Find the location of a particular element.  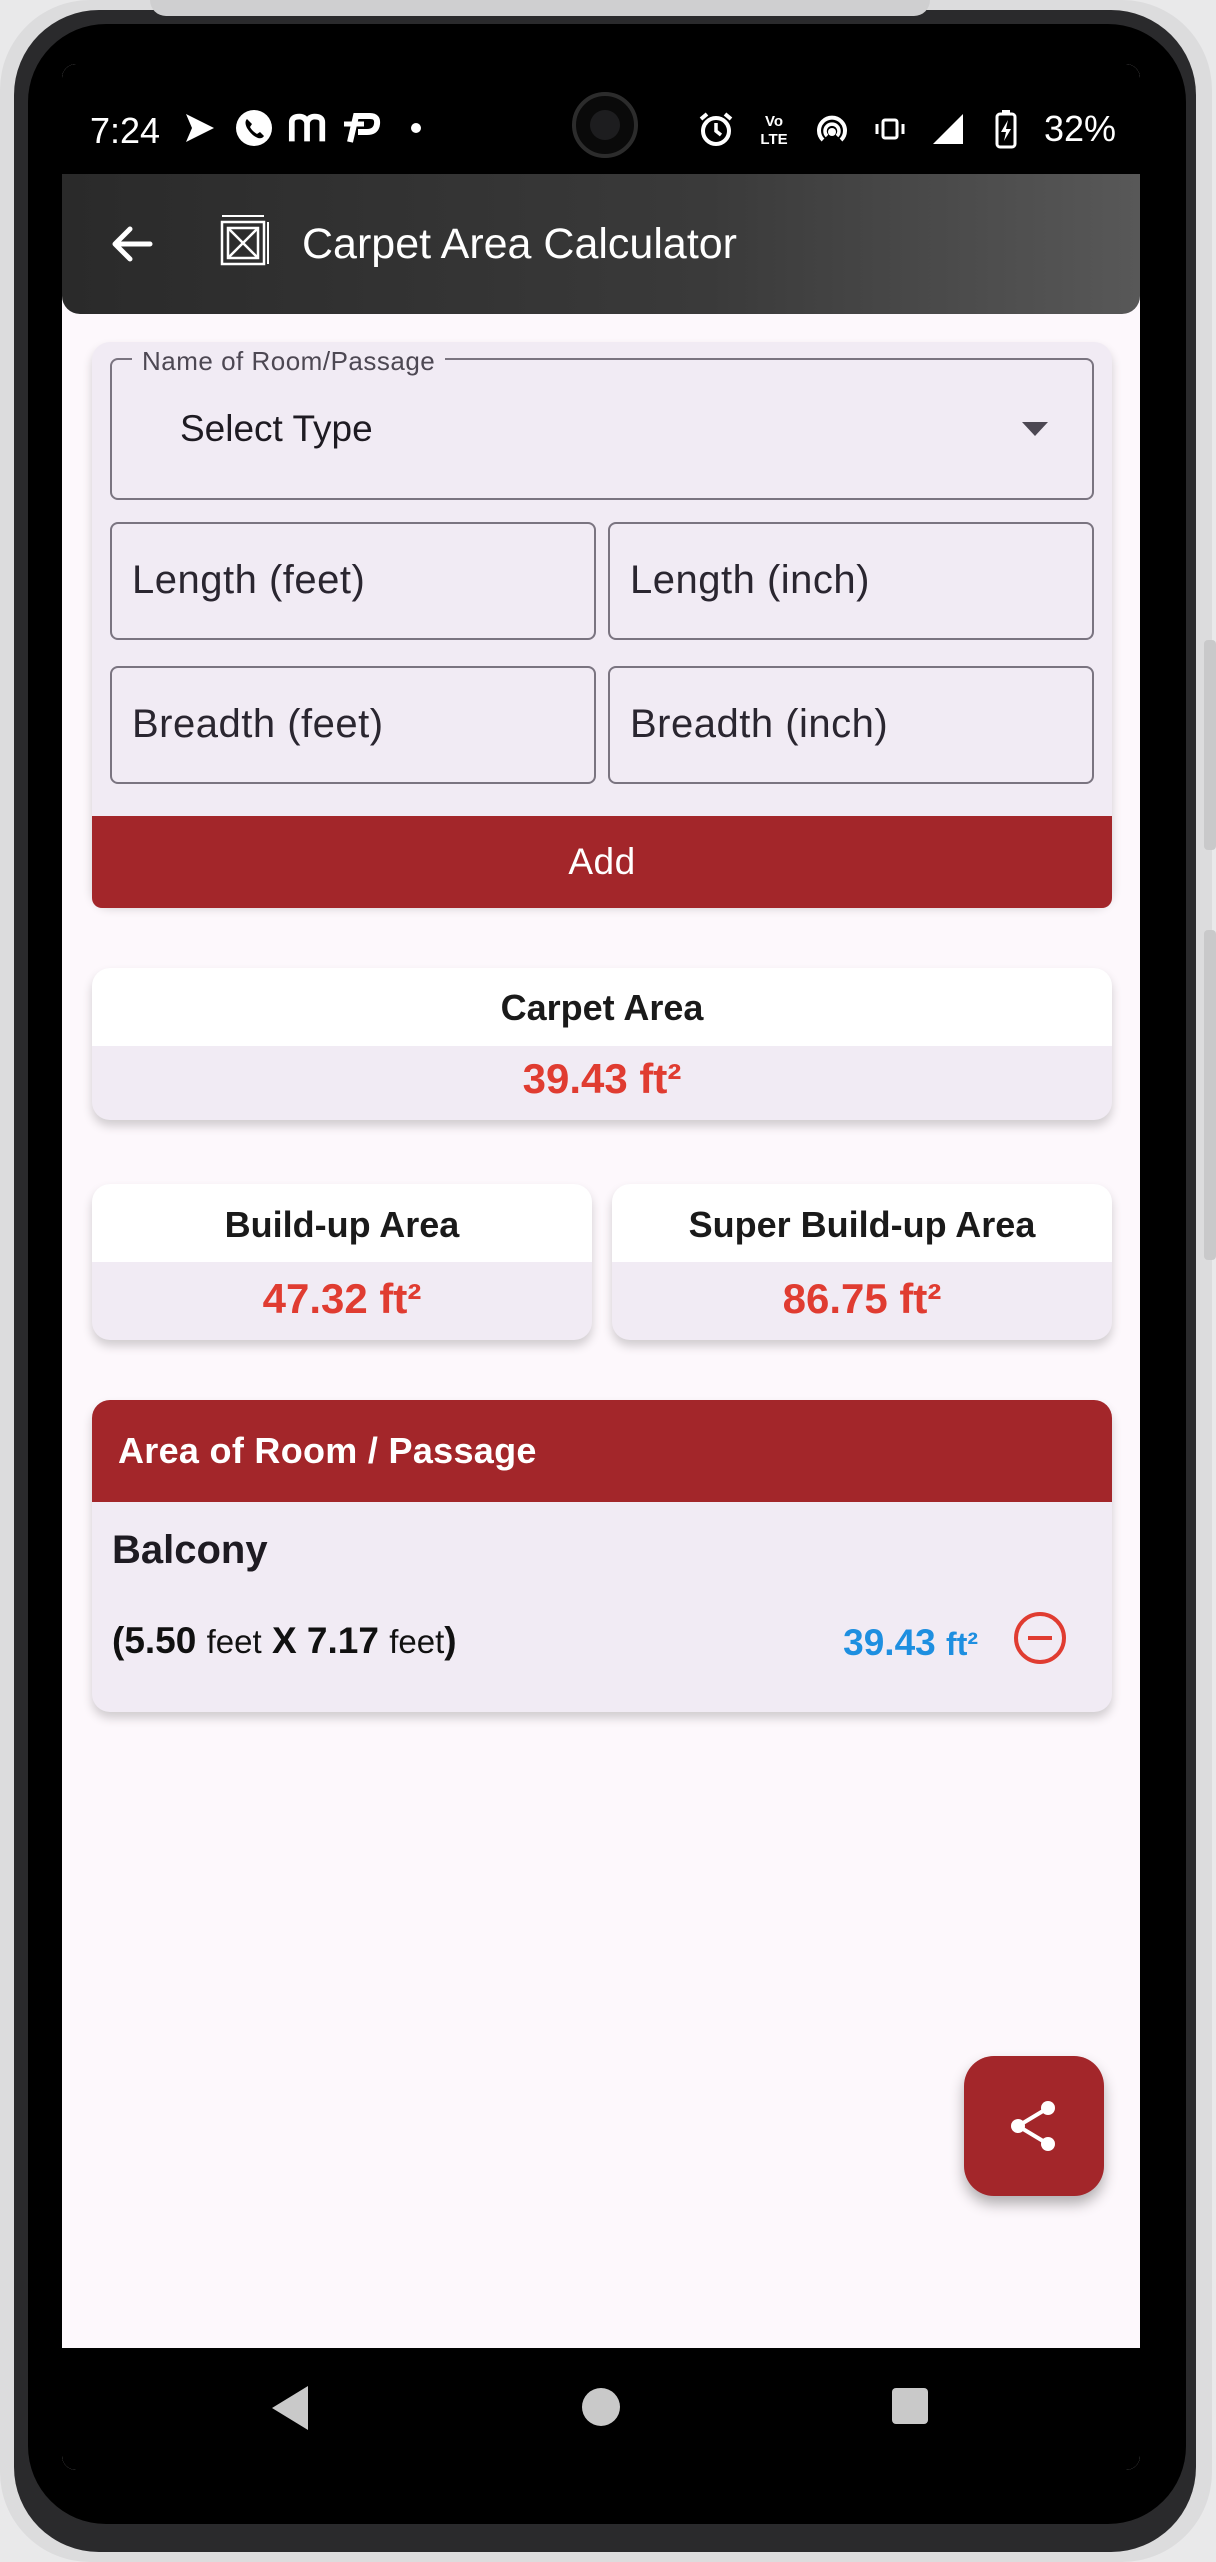

back-button is located at coordinates (132, 244).